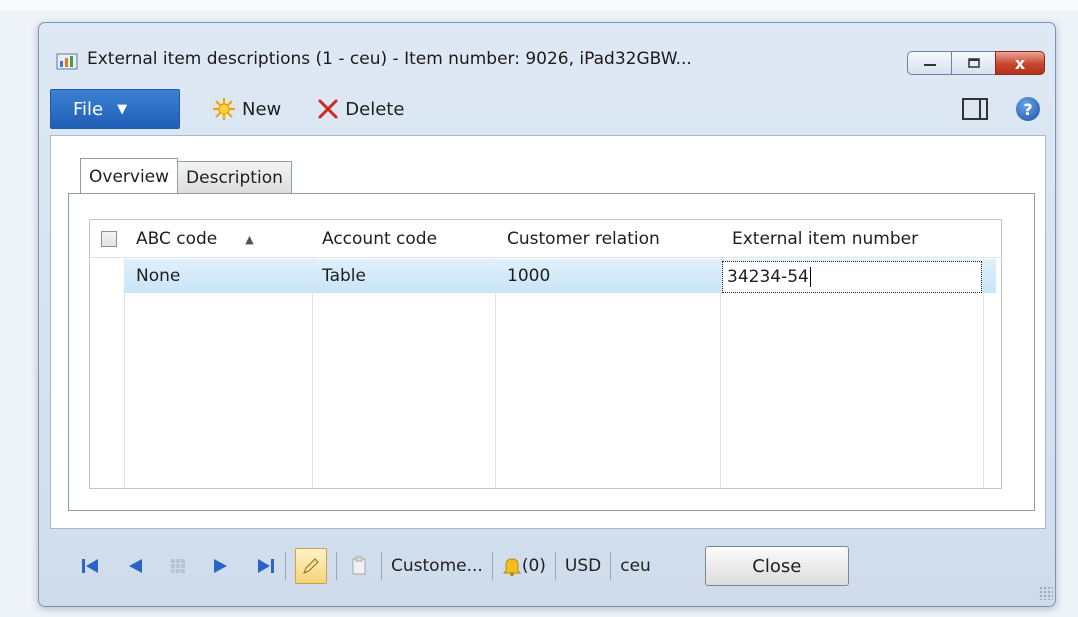  What do you see at coordinates (328, 109) in the screenshot?
I see `delete-x-icon` at bounding box center [328, 109].